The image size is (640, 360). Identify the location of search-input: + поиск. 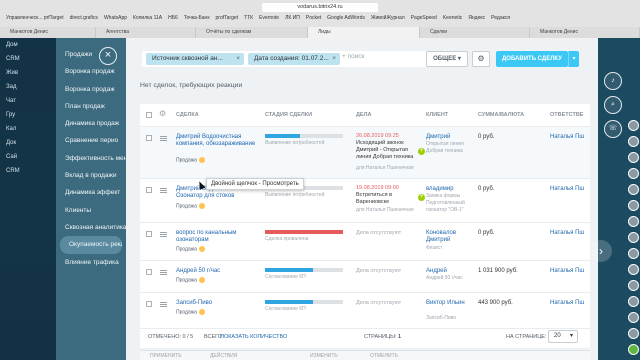
(353, 56).